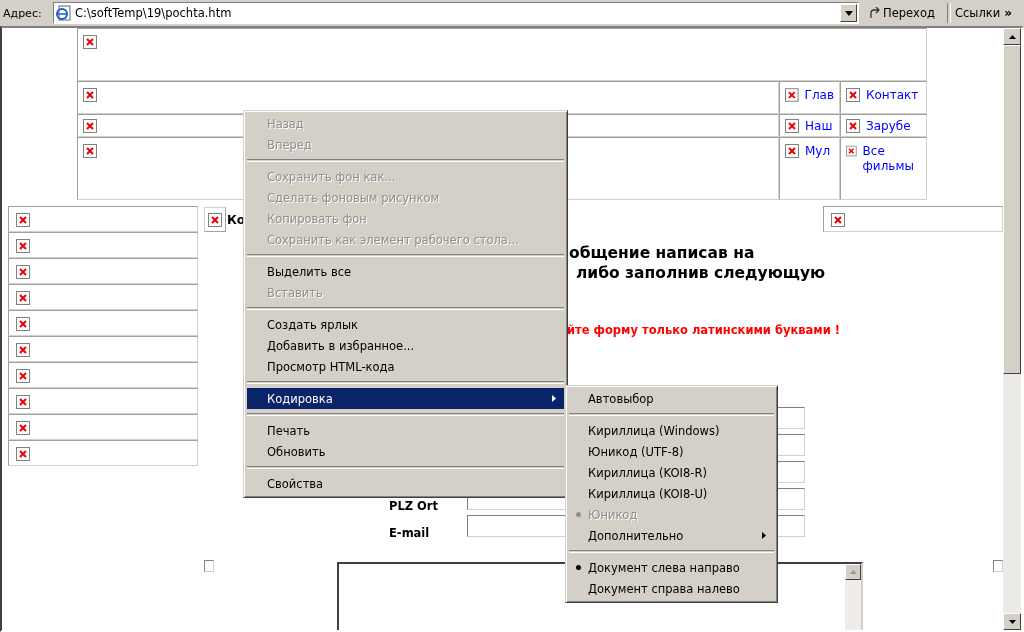 This screenshot has height=632, width=1024. I want to click on textarea-scrollbar, so click(853, 597).